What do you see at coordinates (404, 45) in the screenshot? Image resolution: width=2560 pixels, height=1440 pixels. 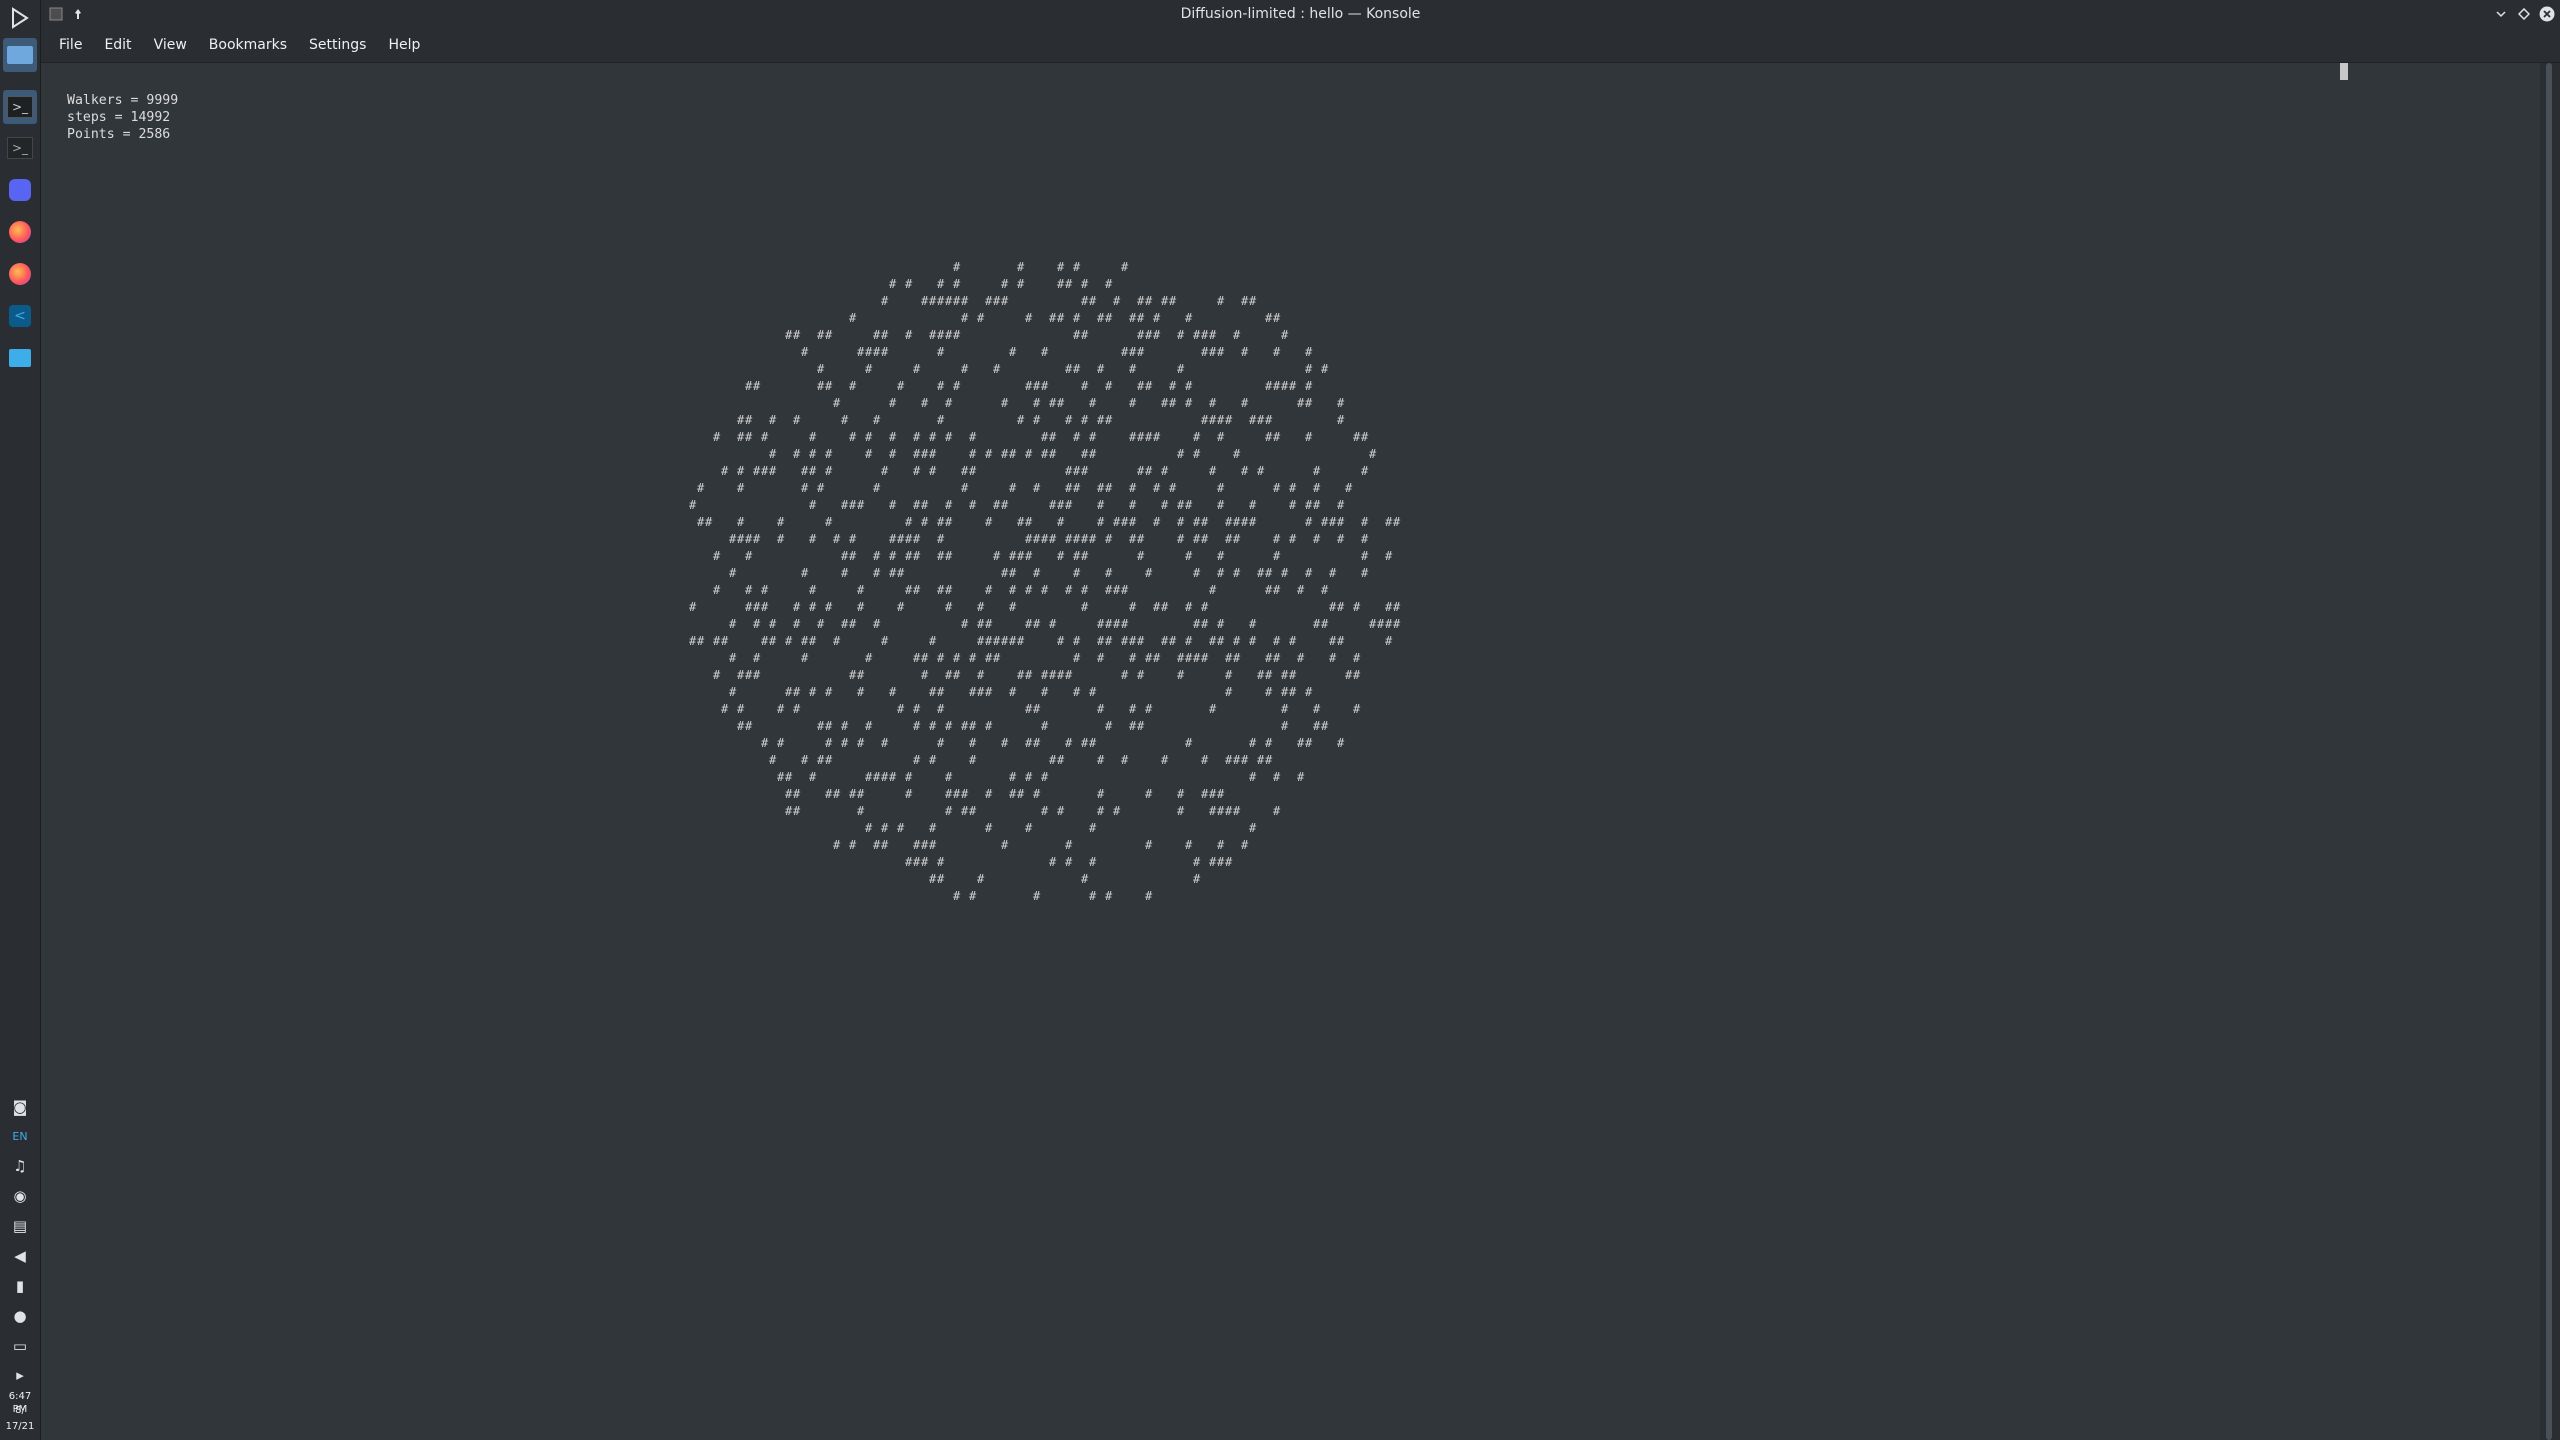 I see `menu-help: Help` at bounding box center [404, 45].